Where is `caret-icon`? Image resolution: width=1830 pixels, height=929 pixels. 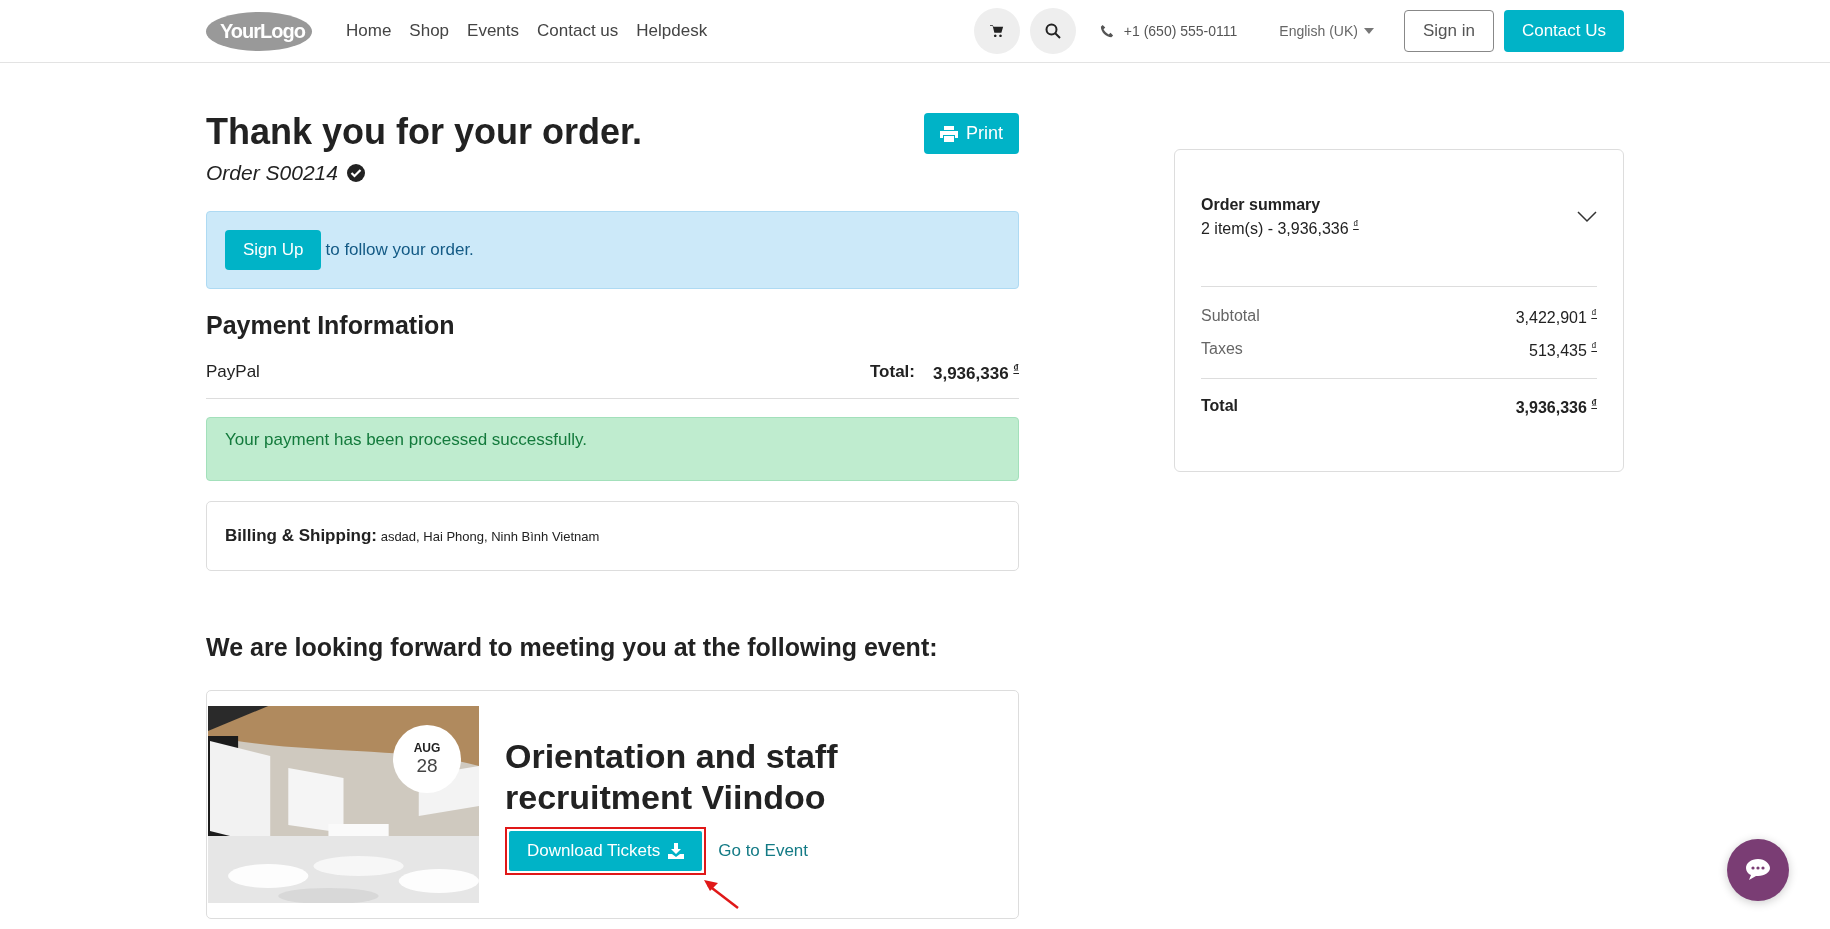
caret-icon is located at coordinates (1368, 31).